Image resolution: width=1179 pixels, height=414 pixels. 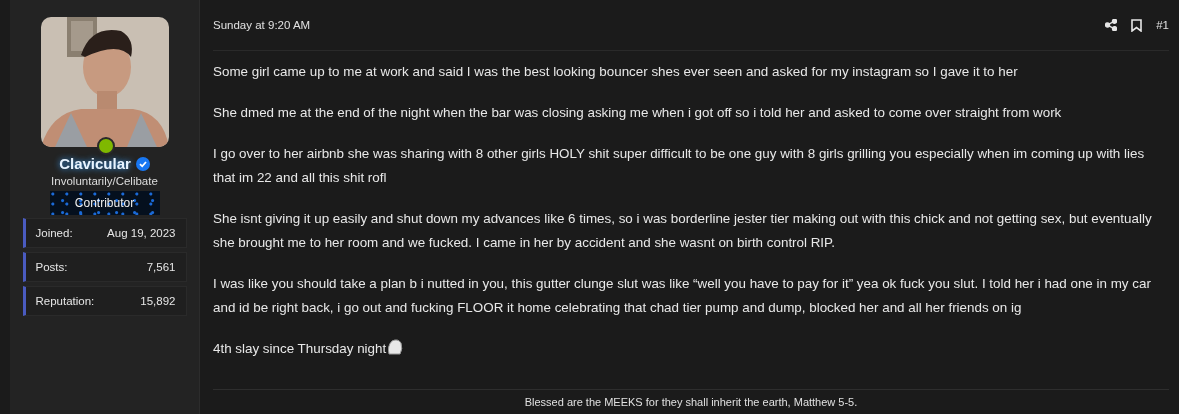 I want to click on post-paragraph: I go over to her airbnb she was sharing with 8 other girls HOLY shit super difficult to be one guy with 8 girls grilling you especially when im coming up with lies that im 22 and all this shit rofl, so click(x=679, y=166).